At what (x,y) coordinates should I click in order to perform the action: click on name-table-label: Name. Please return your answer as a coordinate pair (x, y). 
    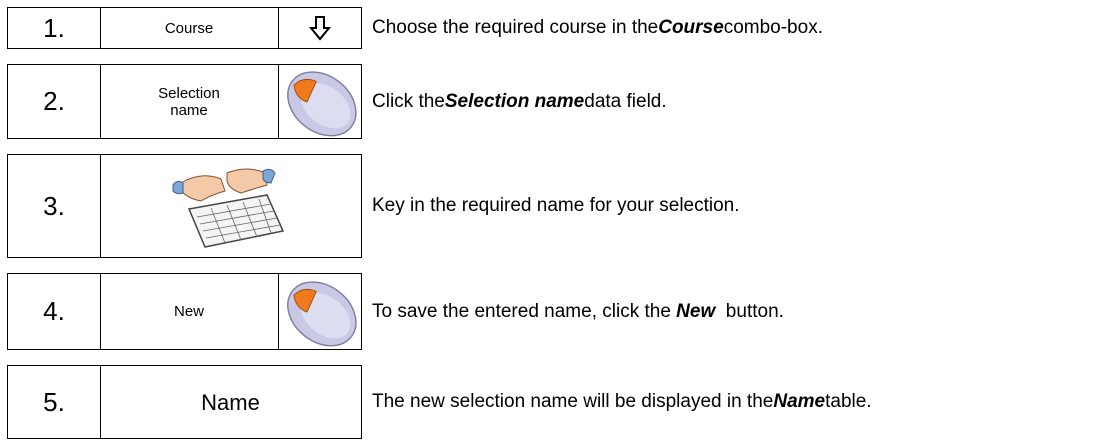
    Looking at the image, I should click on (230, 402).